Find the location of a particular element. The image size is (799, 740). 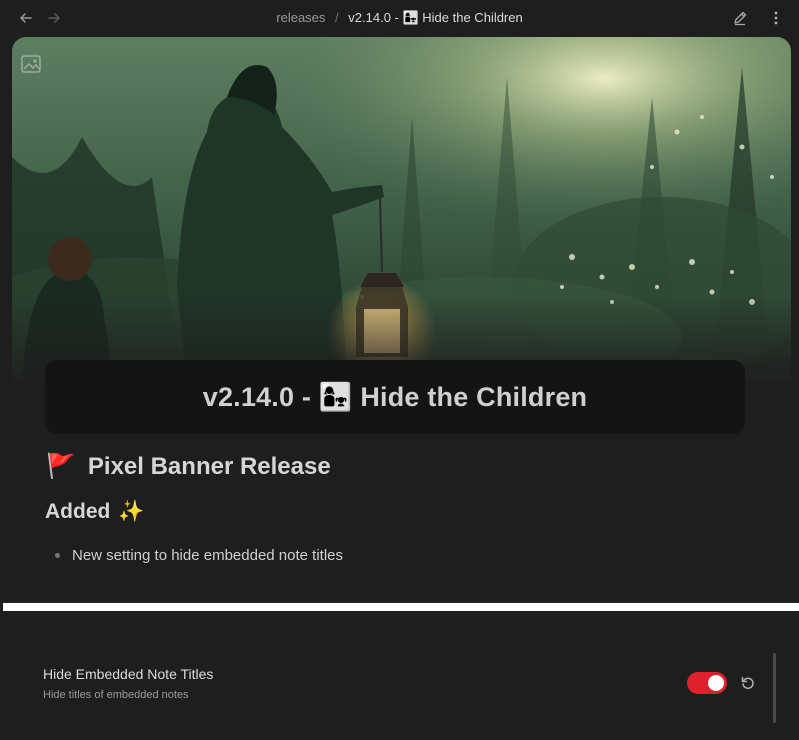

scrollbar is located at coordinates (774, 688).